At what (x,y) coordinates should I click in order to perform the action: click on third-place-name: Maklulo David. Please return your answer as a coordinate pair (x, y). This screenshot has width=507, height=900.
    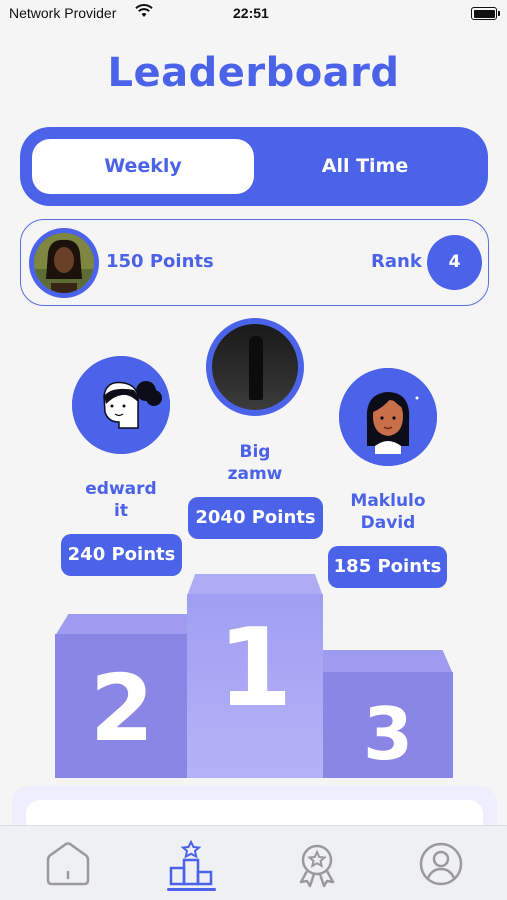
    Looking at the image, I should click on (388, 512).